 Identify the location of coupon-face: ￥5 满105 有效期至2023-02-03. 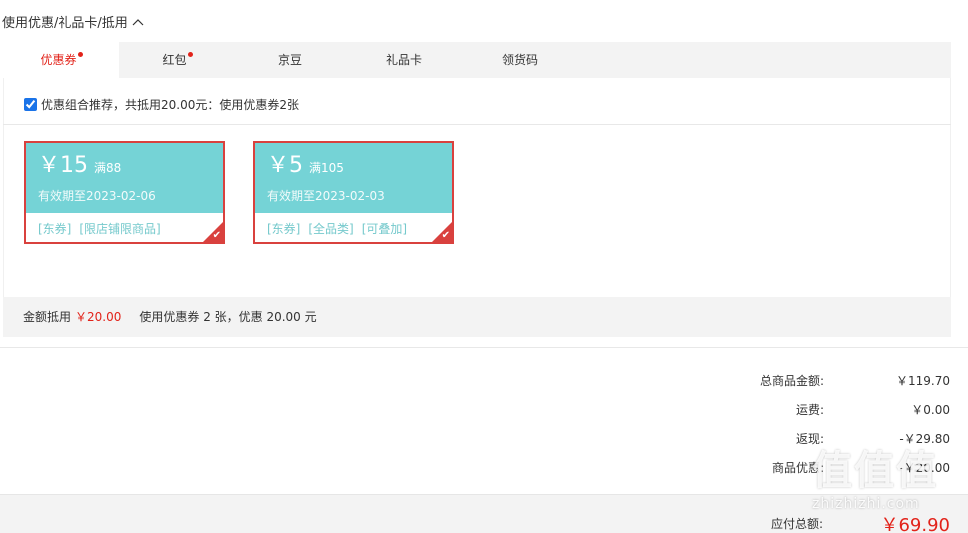
(353, 178).